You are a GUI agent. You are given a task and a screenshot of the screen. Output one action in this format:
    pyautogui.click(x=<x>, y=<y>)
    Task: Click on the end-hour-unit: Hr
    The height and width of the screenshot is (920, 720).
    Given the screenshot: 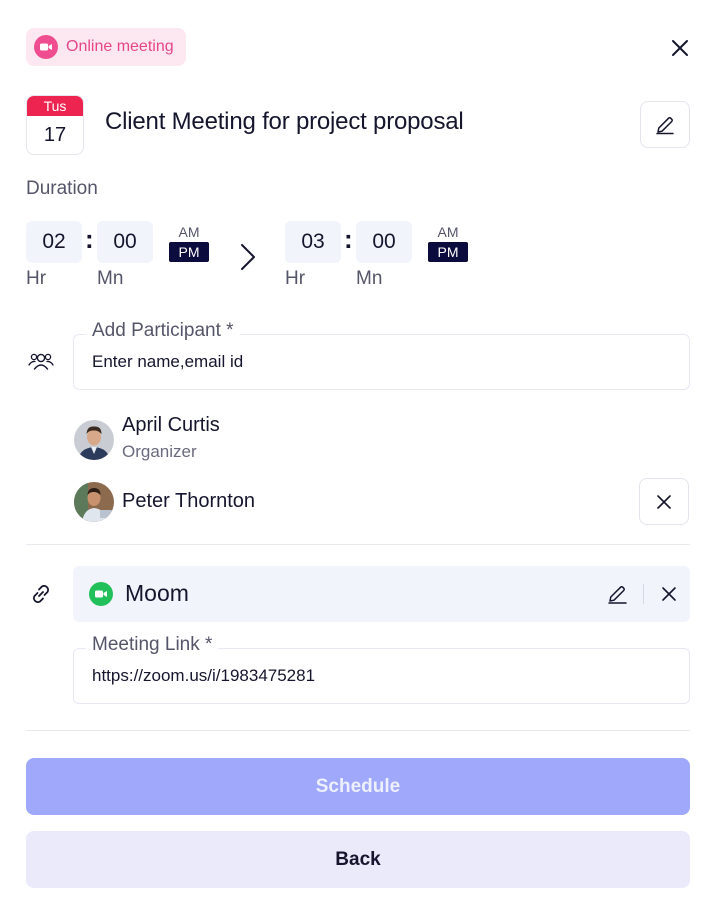 What is the action you would take?
    pyautogui.click(x=295, y=278)
    